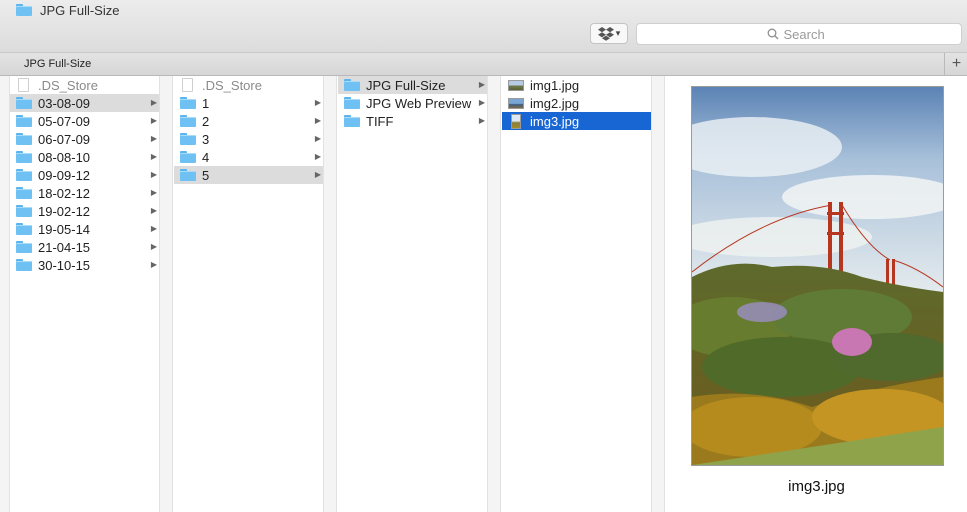 The height and width of the screenshot is (512, 967). Describe the element at coordinates (84, 103) in the screenshot. I see `list-item-folder: 03-08-09 ▶` at that location.